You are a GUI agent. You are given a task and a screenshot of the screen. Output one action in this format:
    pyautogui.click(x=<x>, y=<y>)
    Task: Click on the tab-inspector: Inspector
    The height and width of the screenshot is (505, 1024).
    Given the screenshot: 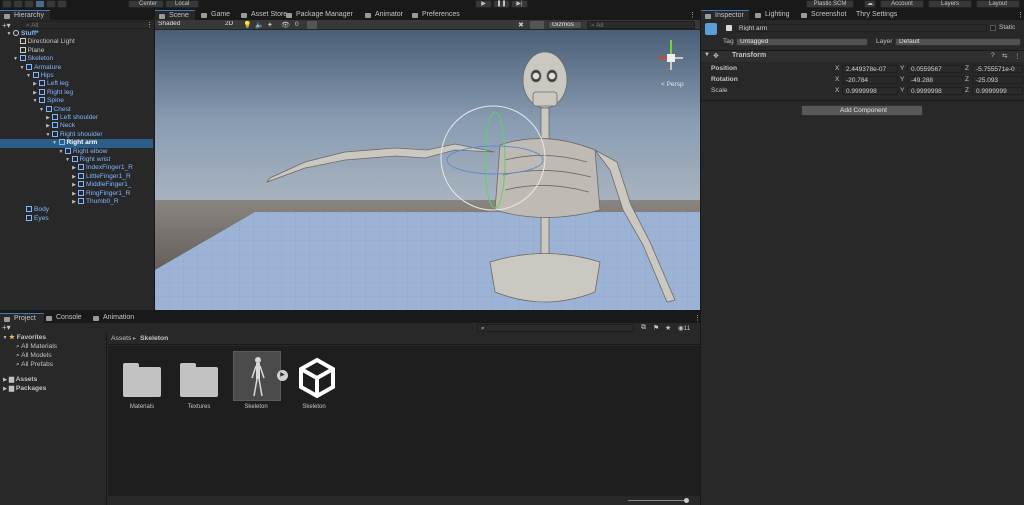 What is the action you would take?
    pyautogui.click(x=725, y=15)
    